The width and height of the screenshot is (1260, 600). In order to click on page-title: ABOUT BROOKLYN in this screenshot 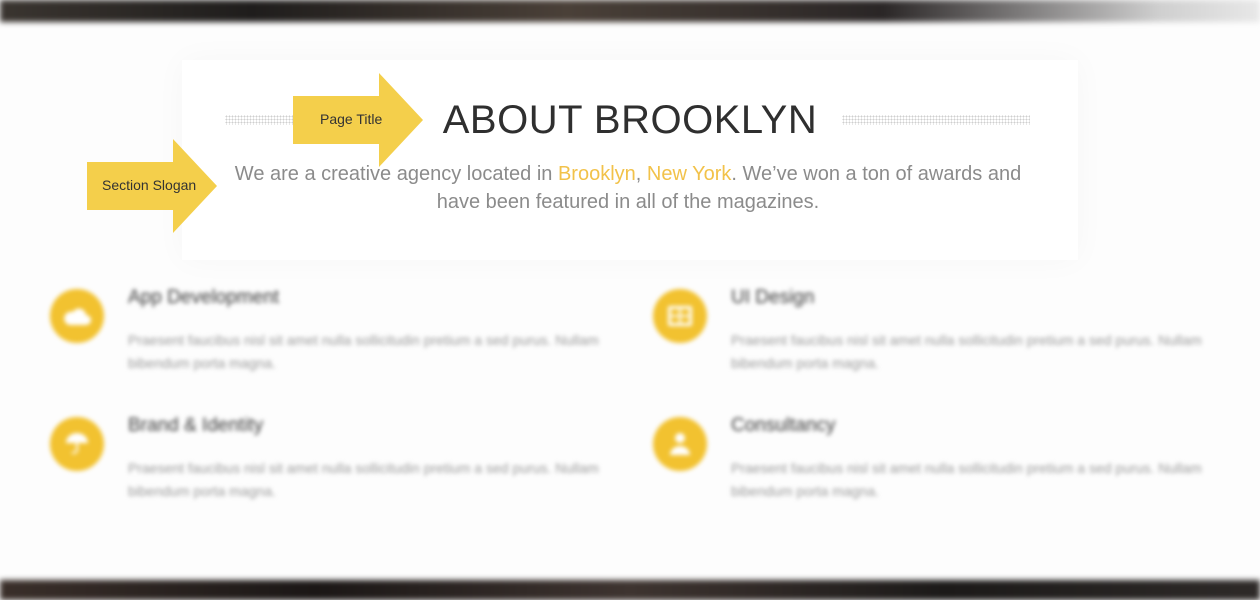, I will do `click(630, 120)`.